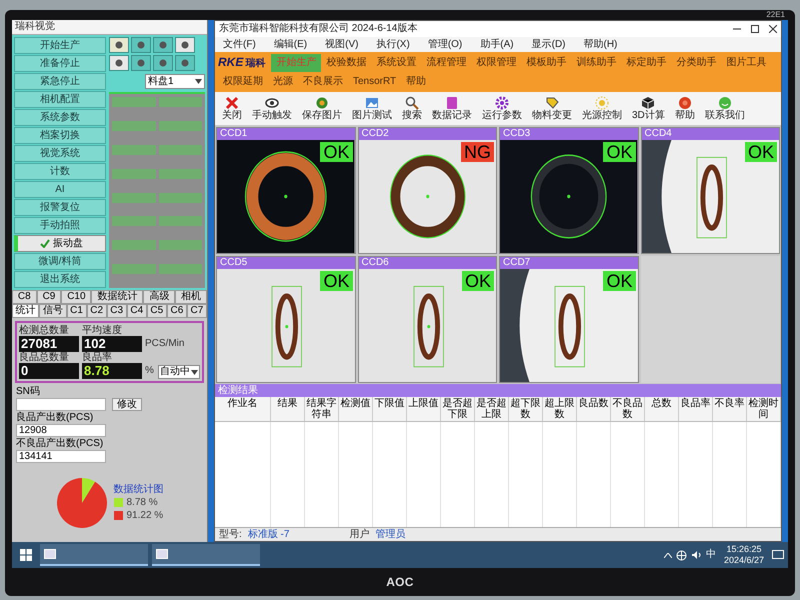 The height and width of the screenshot is (600, 800). I want to click on tab: C5, so click(156, 311).